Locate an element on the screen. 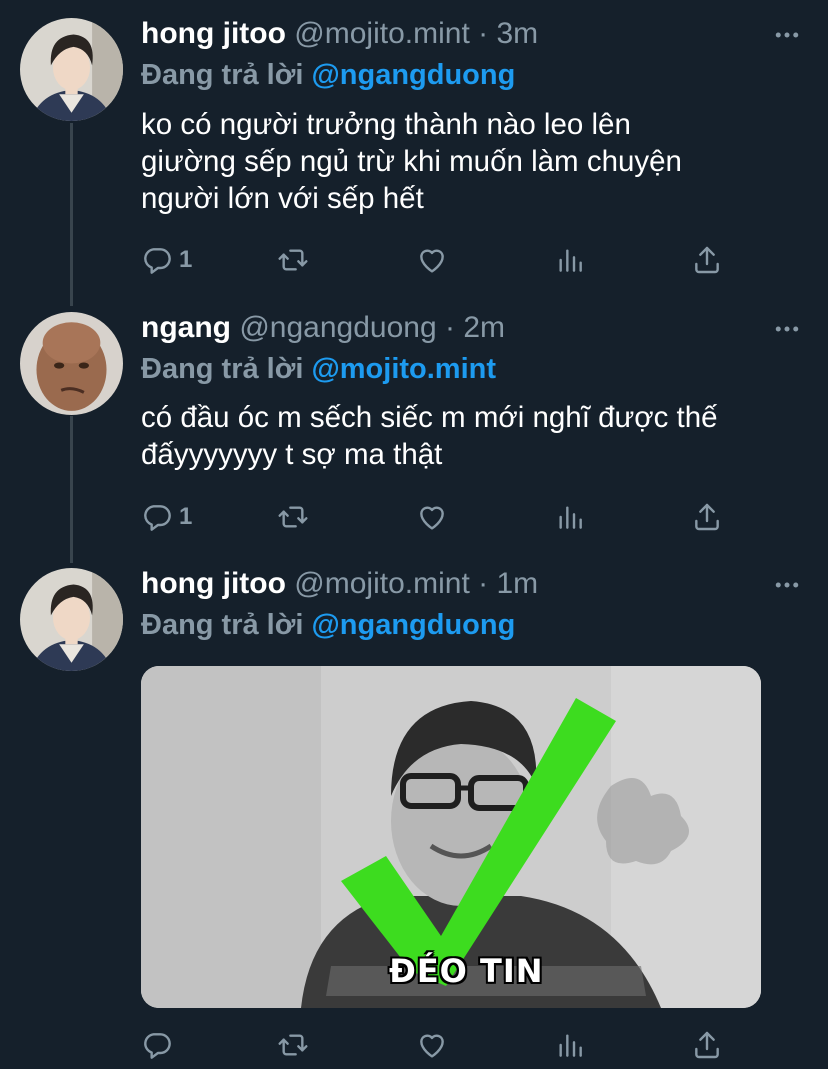 The height and width of the screenshot is (1069, 828). tweet-header: hong jitoo @mojito.mint · 1m is located at coordinates (339, 584).